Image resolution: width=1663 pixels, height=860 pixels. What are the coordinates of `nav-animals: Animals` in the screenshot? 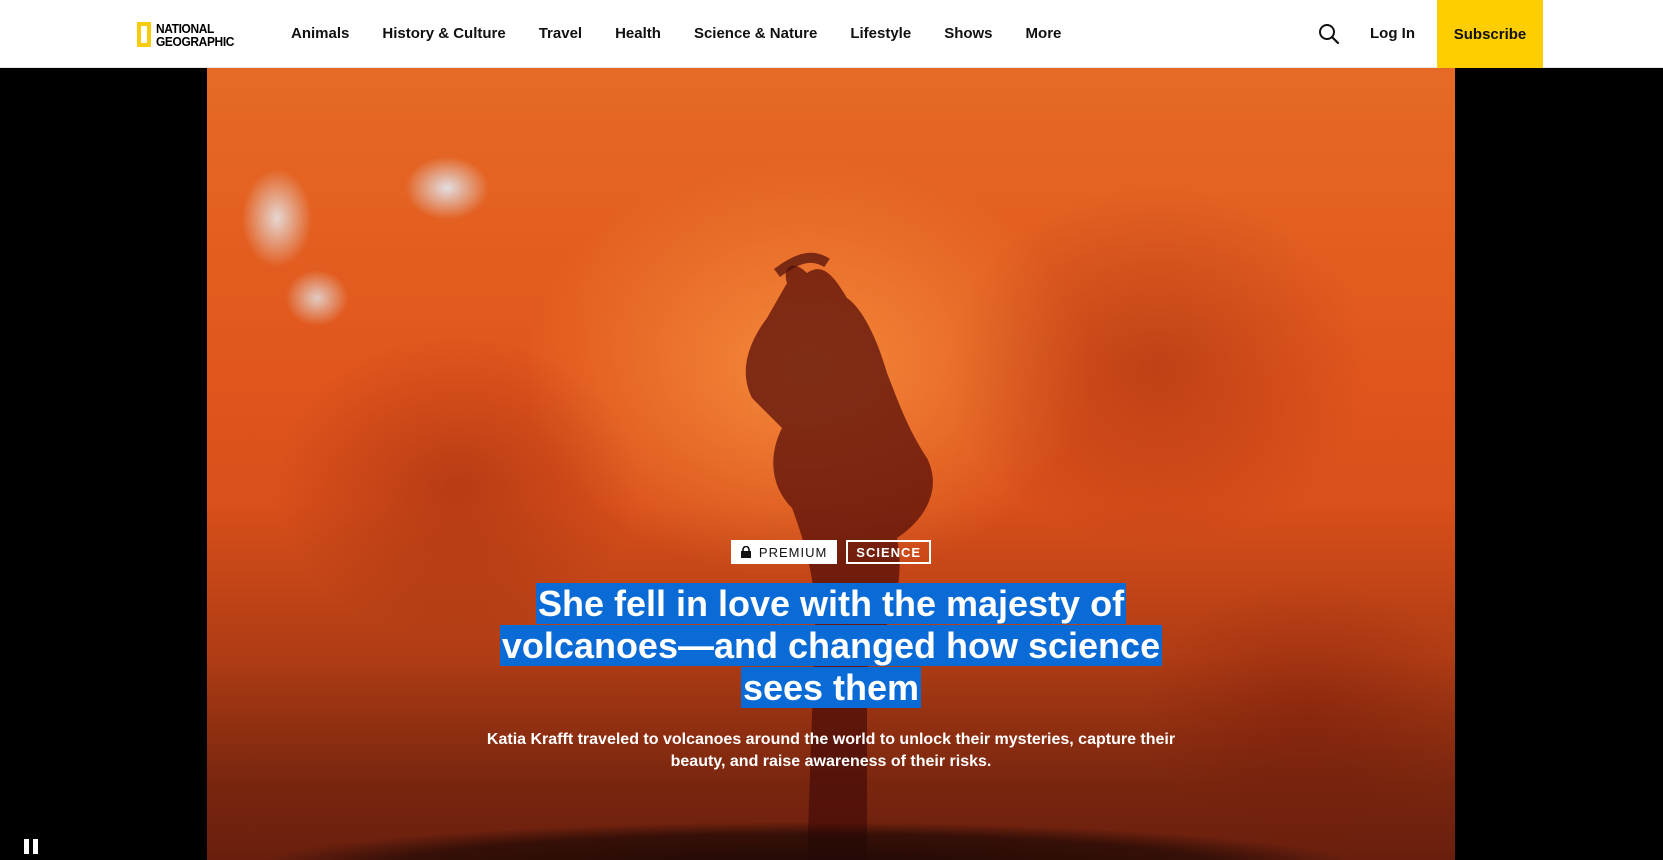 It's located at (320, 33).